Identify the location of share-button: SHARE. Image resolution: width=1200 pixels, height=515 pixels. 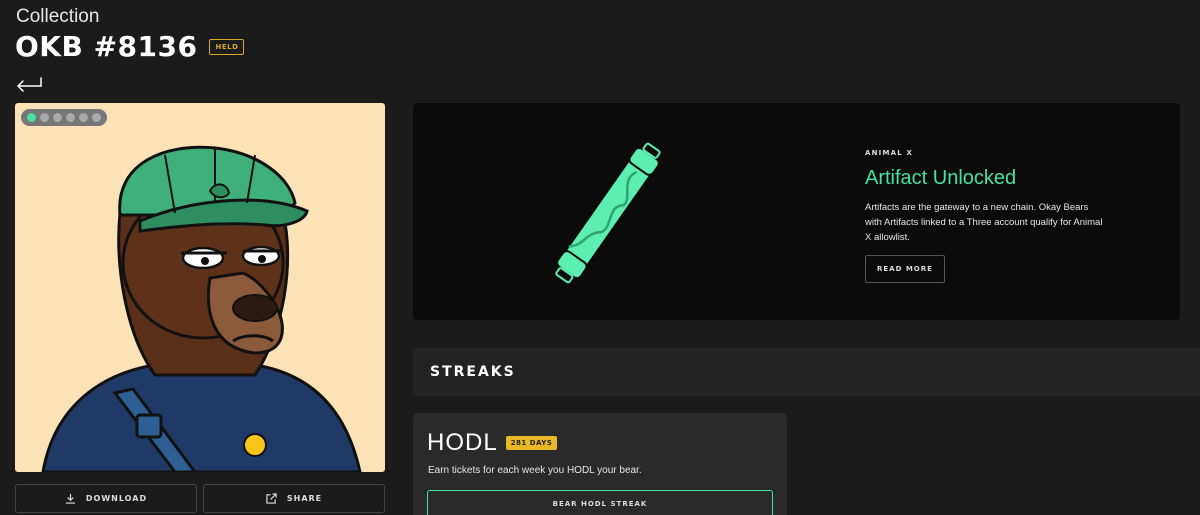
(294, 498).